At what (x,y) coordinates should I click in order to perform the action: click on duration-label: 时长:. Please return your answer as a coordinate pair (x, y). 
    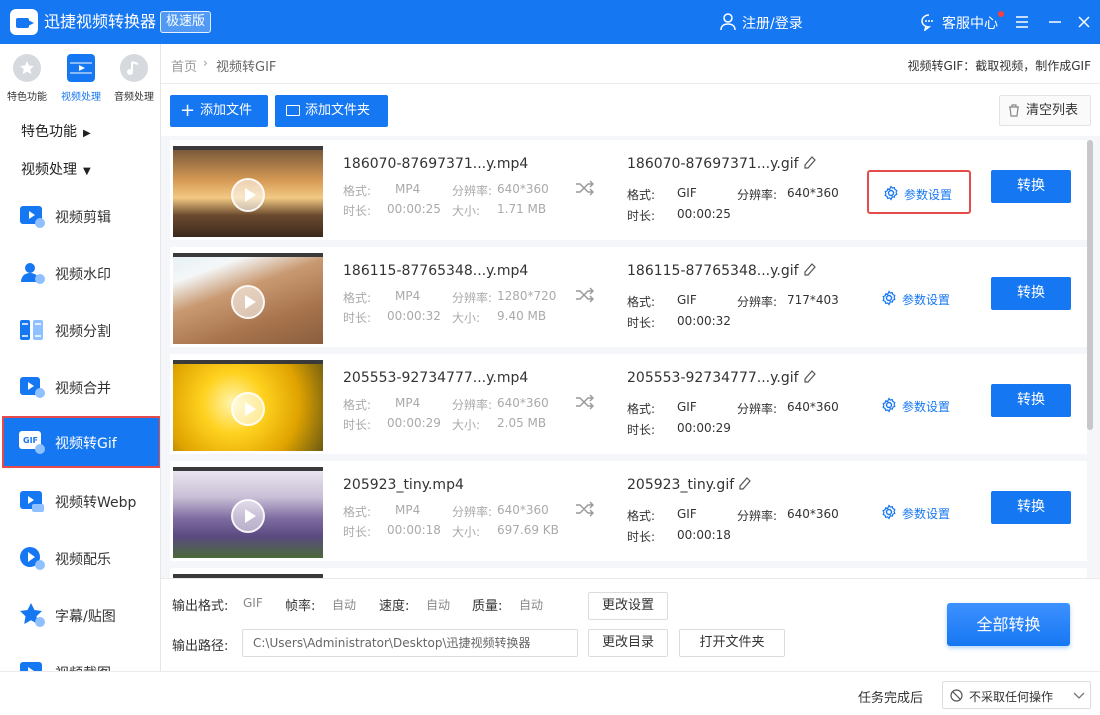
    Looking at the image, I should click on (357, 211).